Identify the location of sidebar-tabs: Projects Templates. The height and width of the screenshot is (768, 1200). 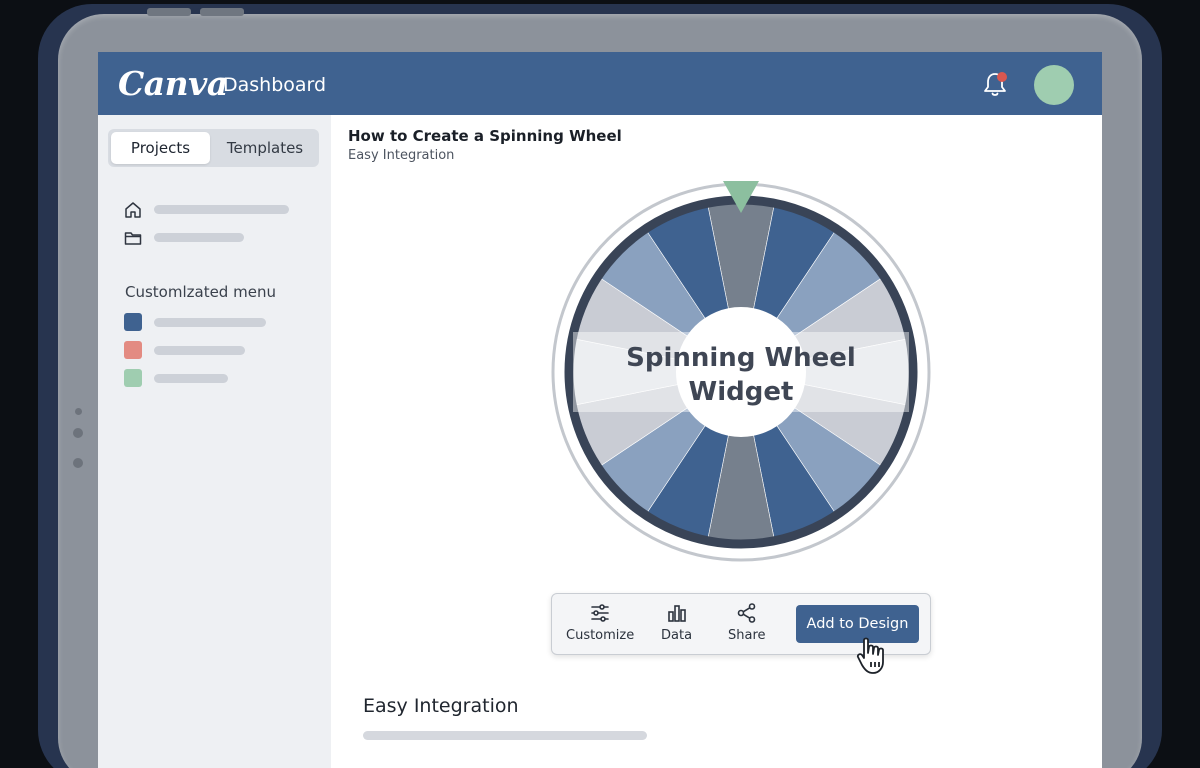
(213, 148).